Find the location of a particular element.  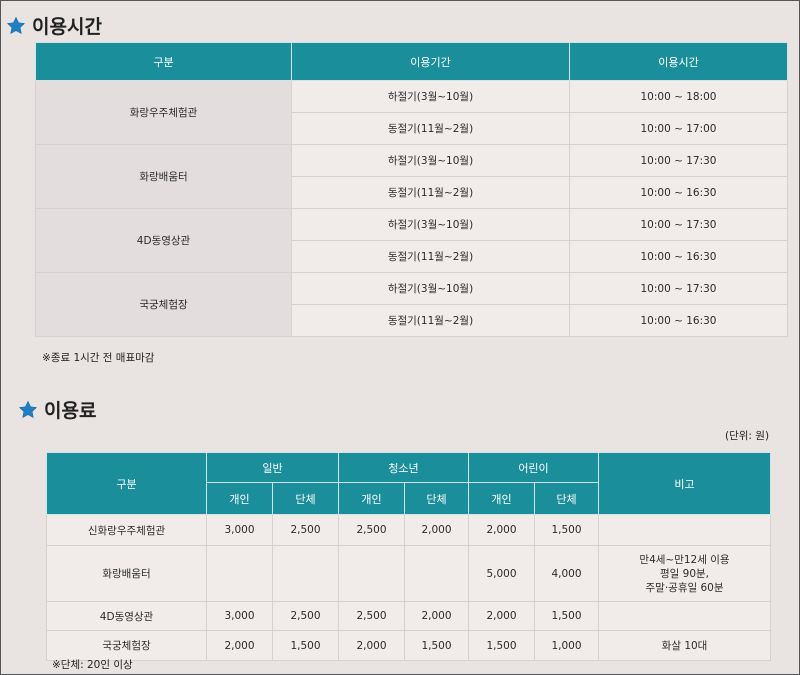

time-cell: 10:00 ~ 17:00 is located at coordinates (678, 128).